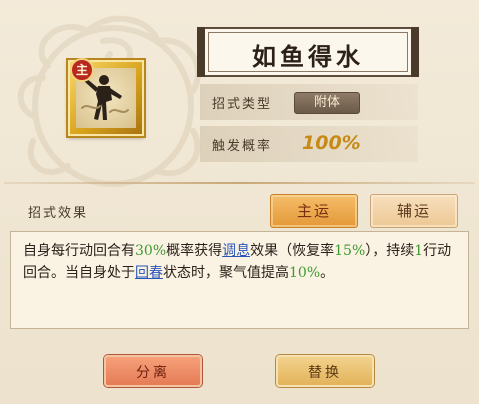 Image resolution: width=479 pixels, height=404 pixels. I want to click on main-skill-badge: 主, so click(82, 70).